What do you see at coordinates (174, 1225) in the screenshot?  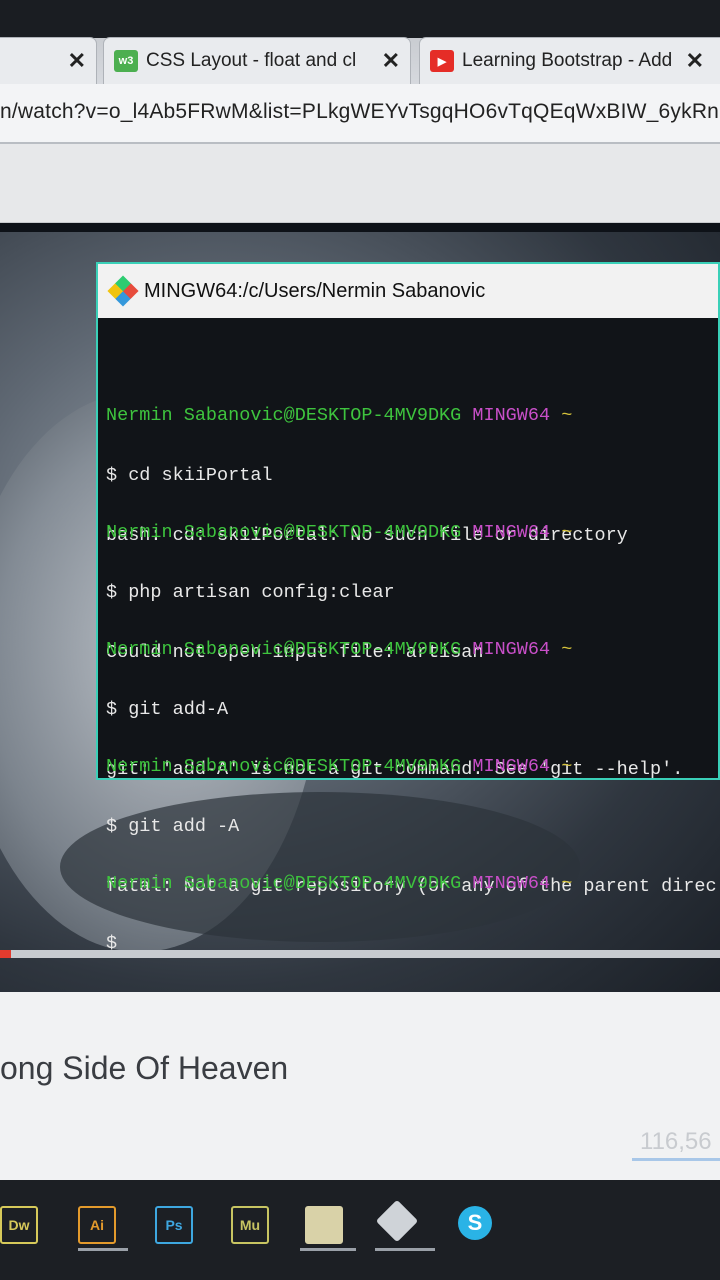 I see `photoshop-icon: Ps` at bounding box center [174, 1225].